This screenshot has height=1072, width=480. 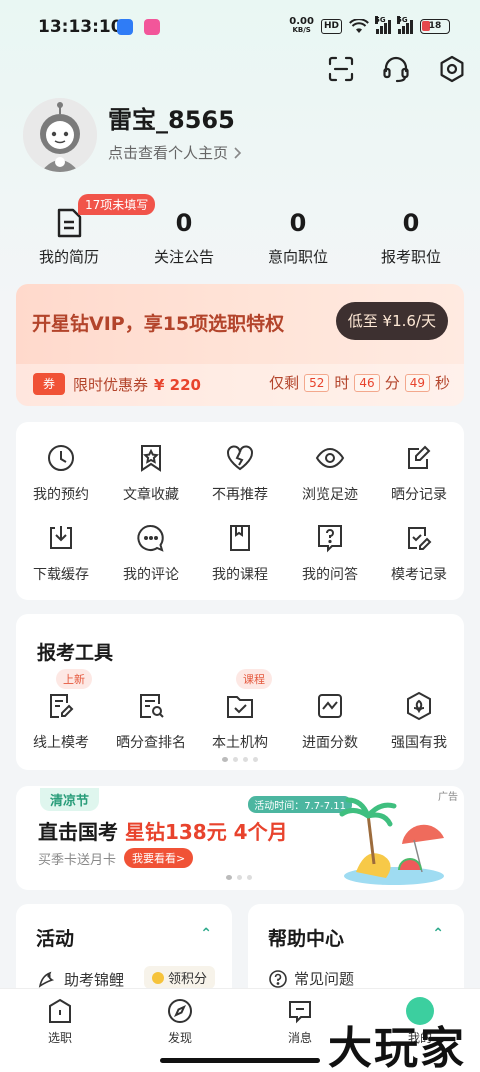 I want to click on coin-icon, so click(x=158, y=977).